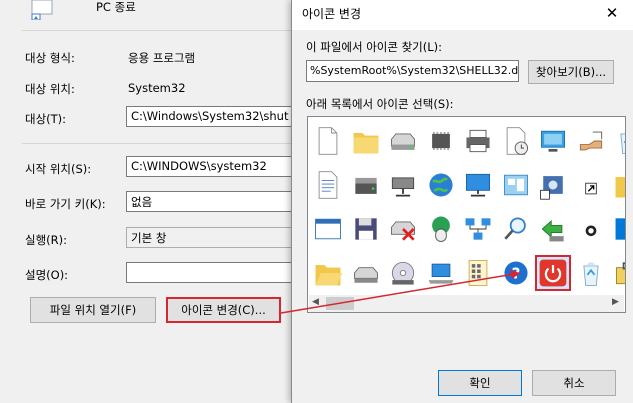 This screenshot has width=633, height=403. I want to click on dialog-title: 아이콘 변경, so click(332, 14).